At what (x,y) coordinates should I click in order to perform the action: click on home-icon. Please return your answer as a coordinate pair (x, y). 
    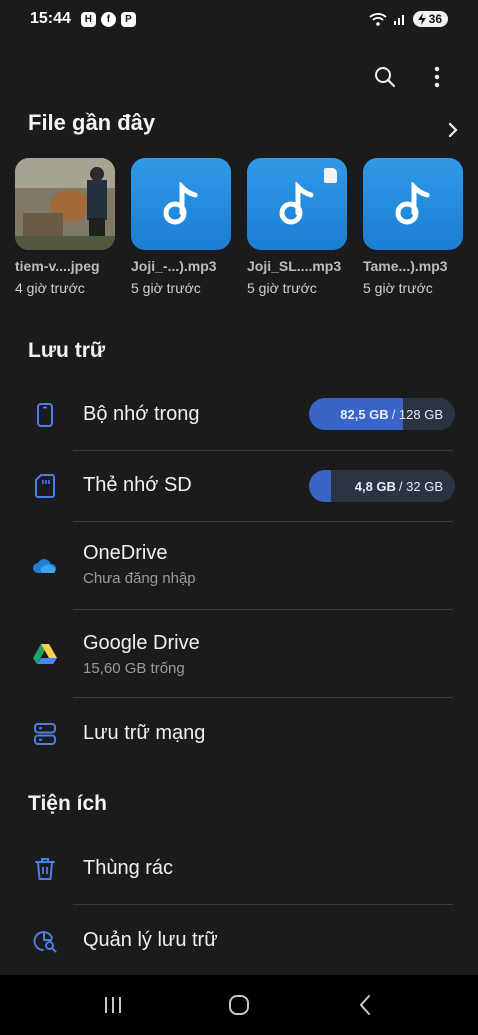
    Looking at the image, I should click on (239, 1005).